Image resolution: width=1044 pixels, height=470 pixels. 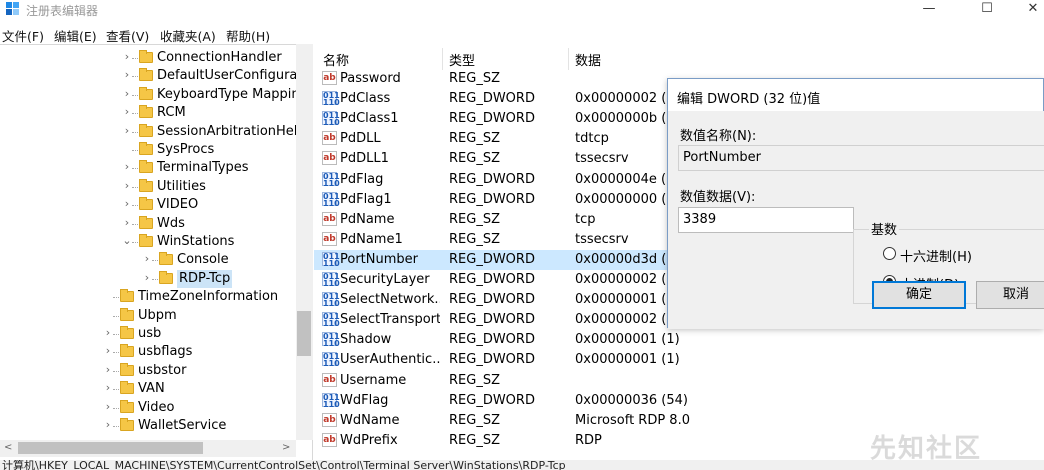 What do you see at coordinates (181, 187) in the screenshot?
I see `tree-item-label: Utilities` at bounding box center [181, 187].